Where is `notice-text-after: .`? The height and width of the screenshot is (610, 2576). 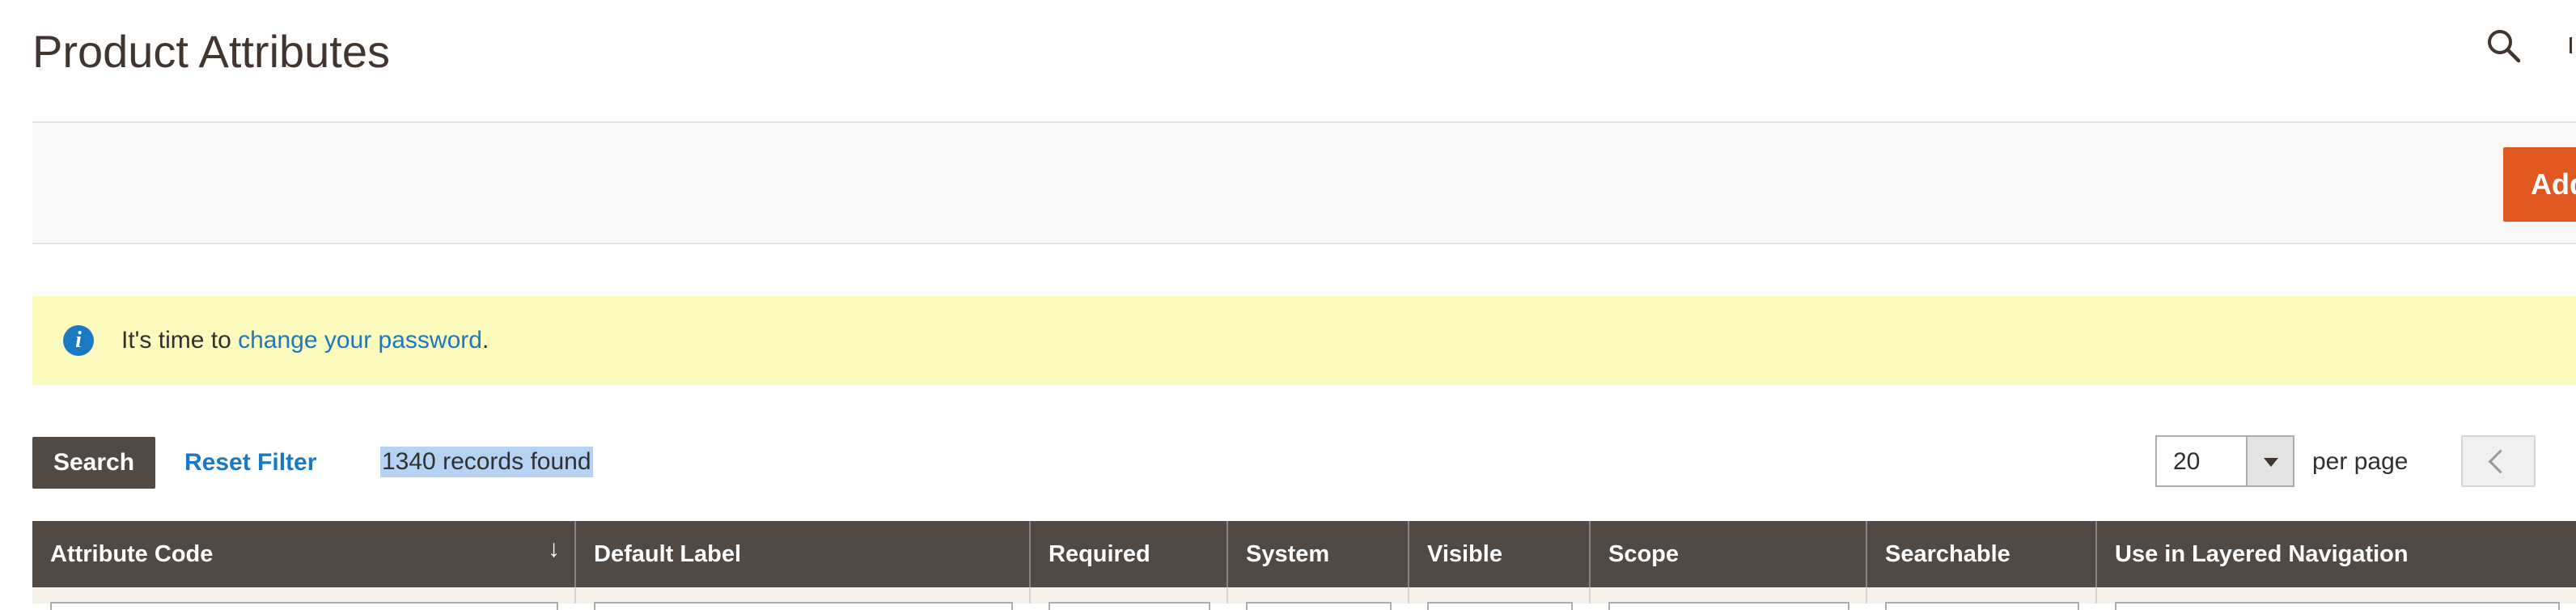
notice-text-after: . is located at coordinates (485, 340).